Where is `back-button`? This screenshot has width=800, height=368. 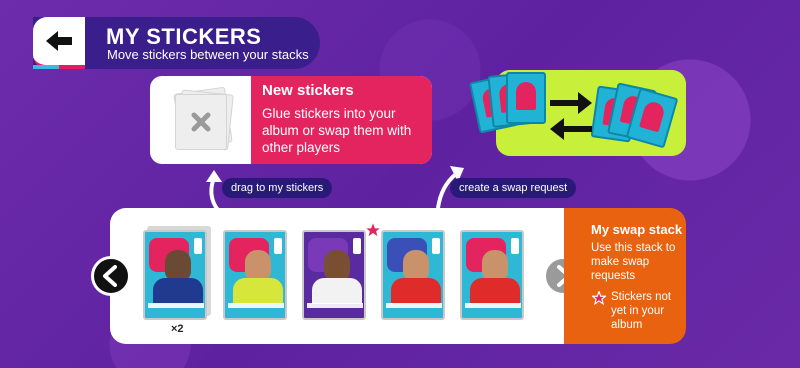 back-button is located at coordinates (59, 43).